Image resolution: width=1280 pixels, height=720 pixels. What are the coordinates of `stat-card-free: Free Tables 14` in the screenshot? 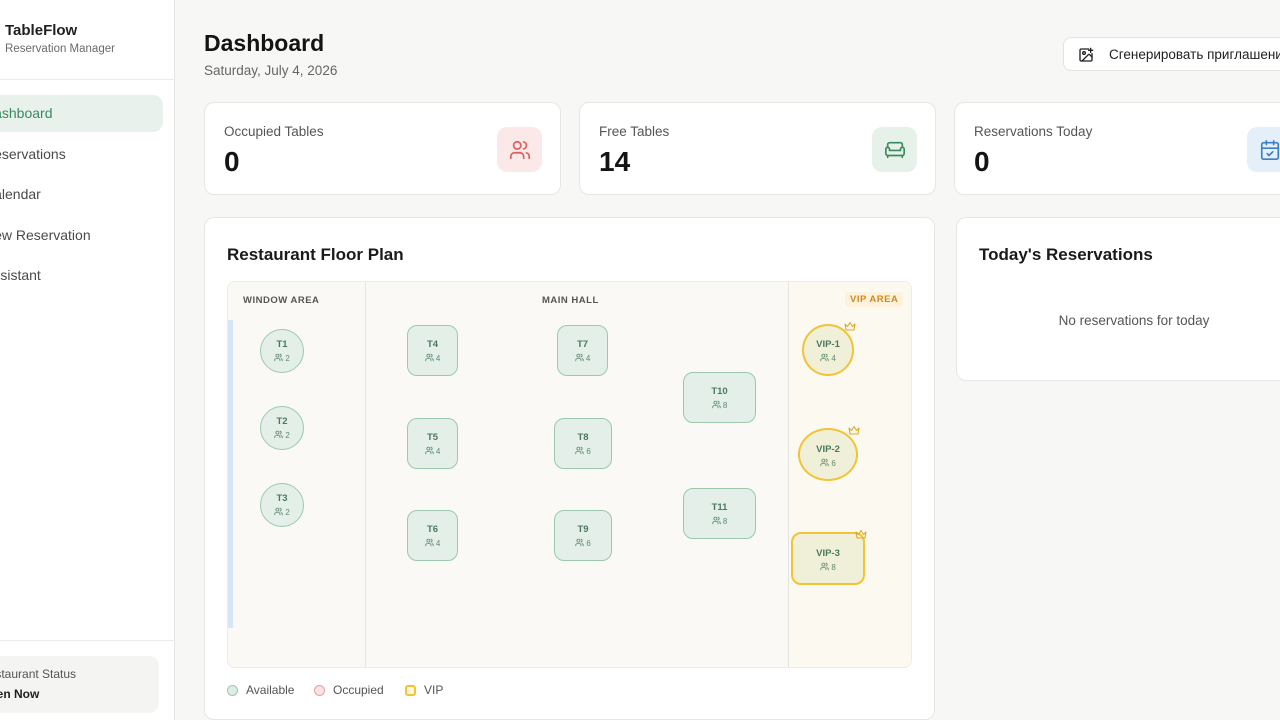 It's located at (757, 148).